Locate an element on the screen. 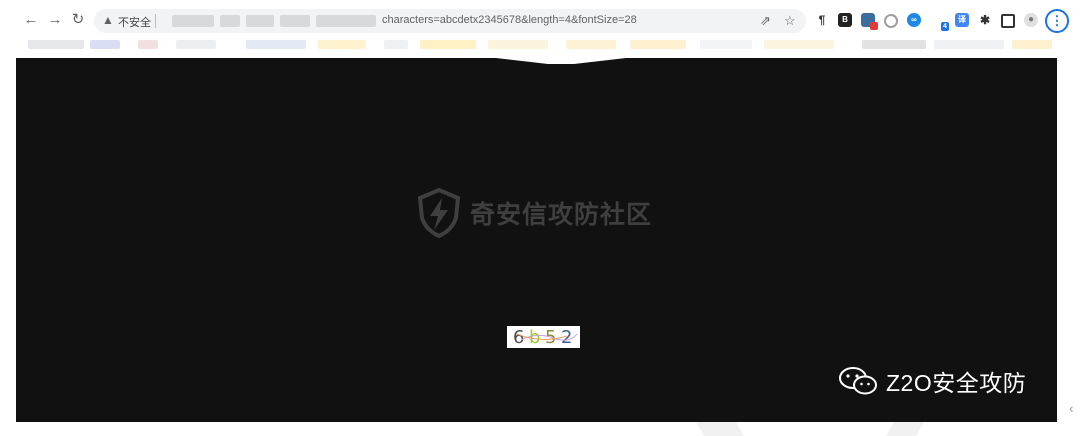 This screenshot has width=1080, height=436. captcha-noise-lines is located at coordinates (547, 337).